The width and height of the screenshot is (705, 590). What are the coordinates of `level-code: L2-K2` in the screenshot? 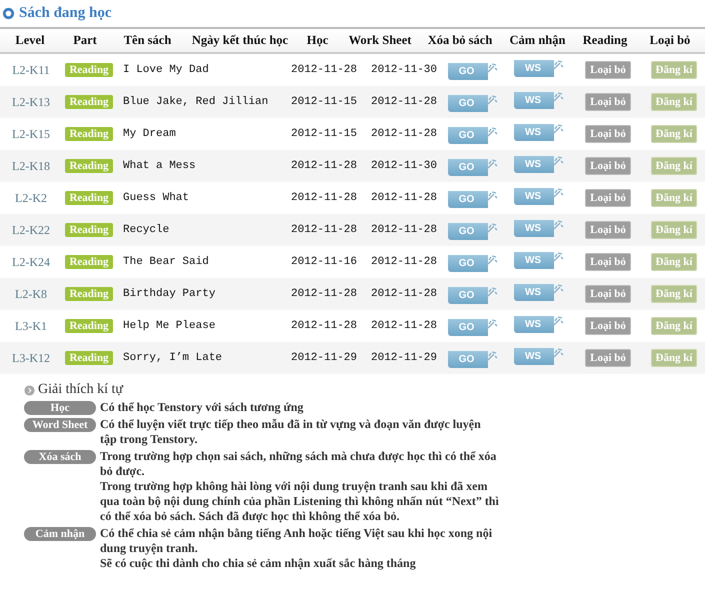 It's located at (31, 198).